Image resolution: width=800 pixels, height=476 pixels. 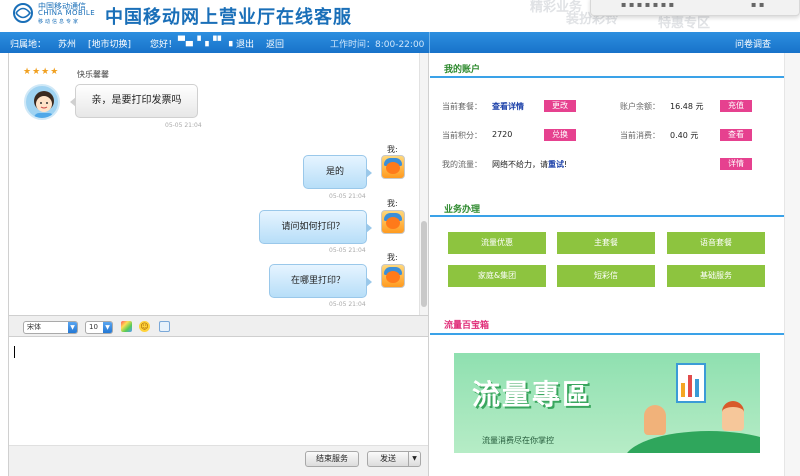 What do you see at coordinates (736, 106) in the screenshot?
I see `recharge-button: 充值` at bounding box center [736, 106].